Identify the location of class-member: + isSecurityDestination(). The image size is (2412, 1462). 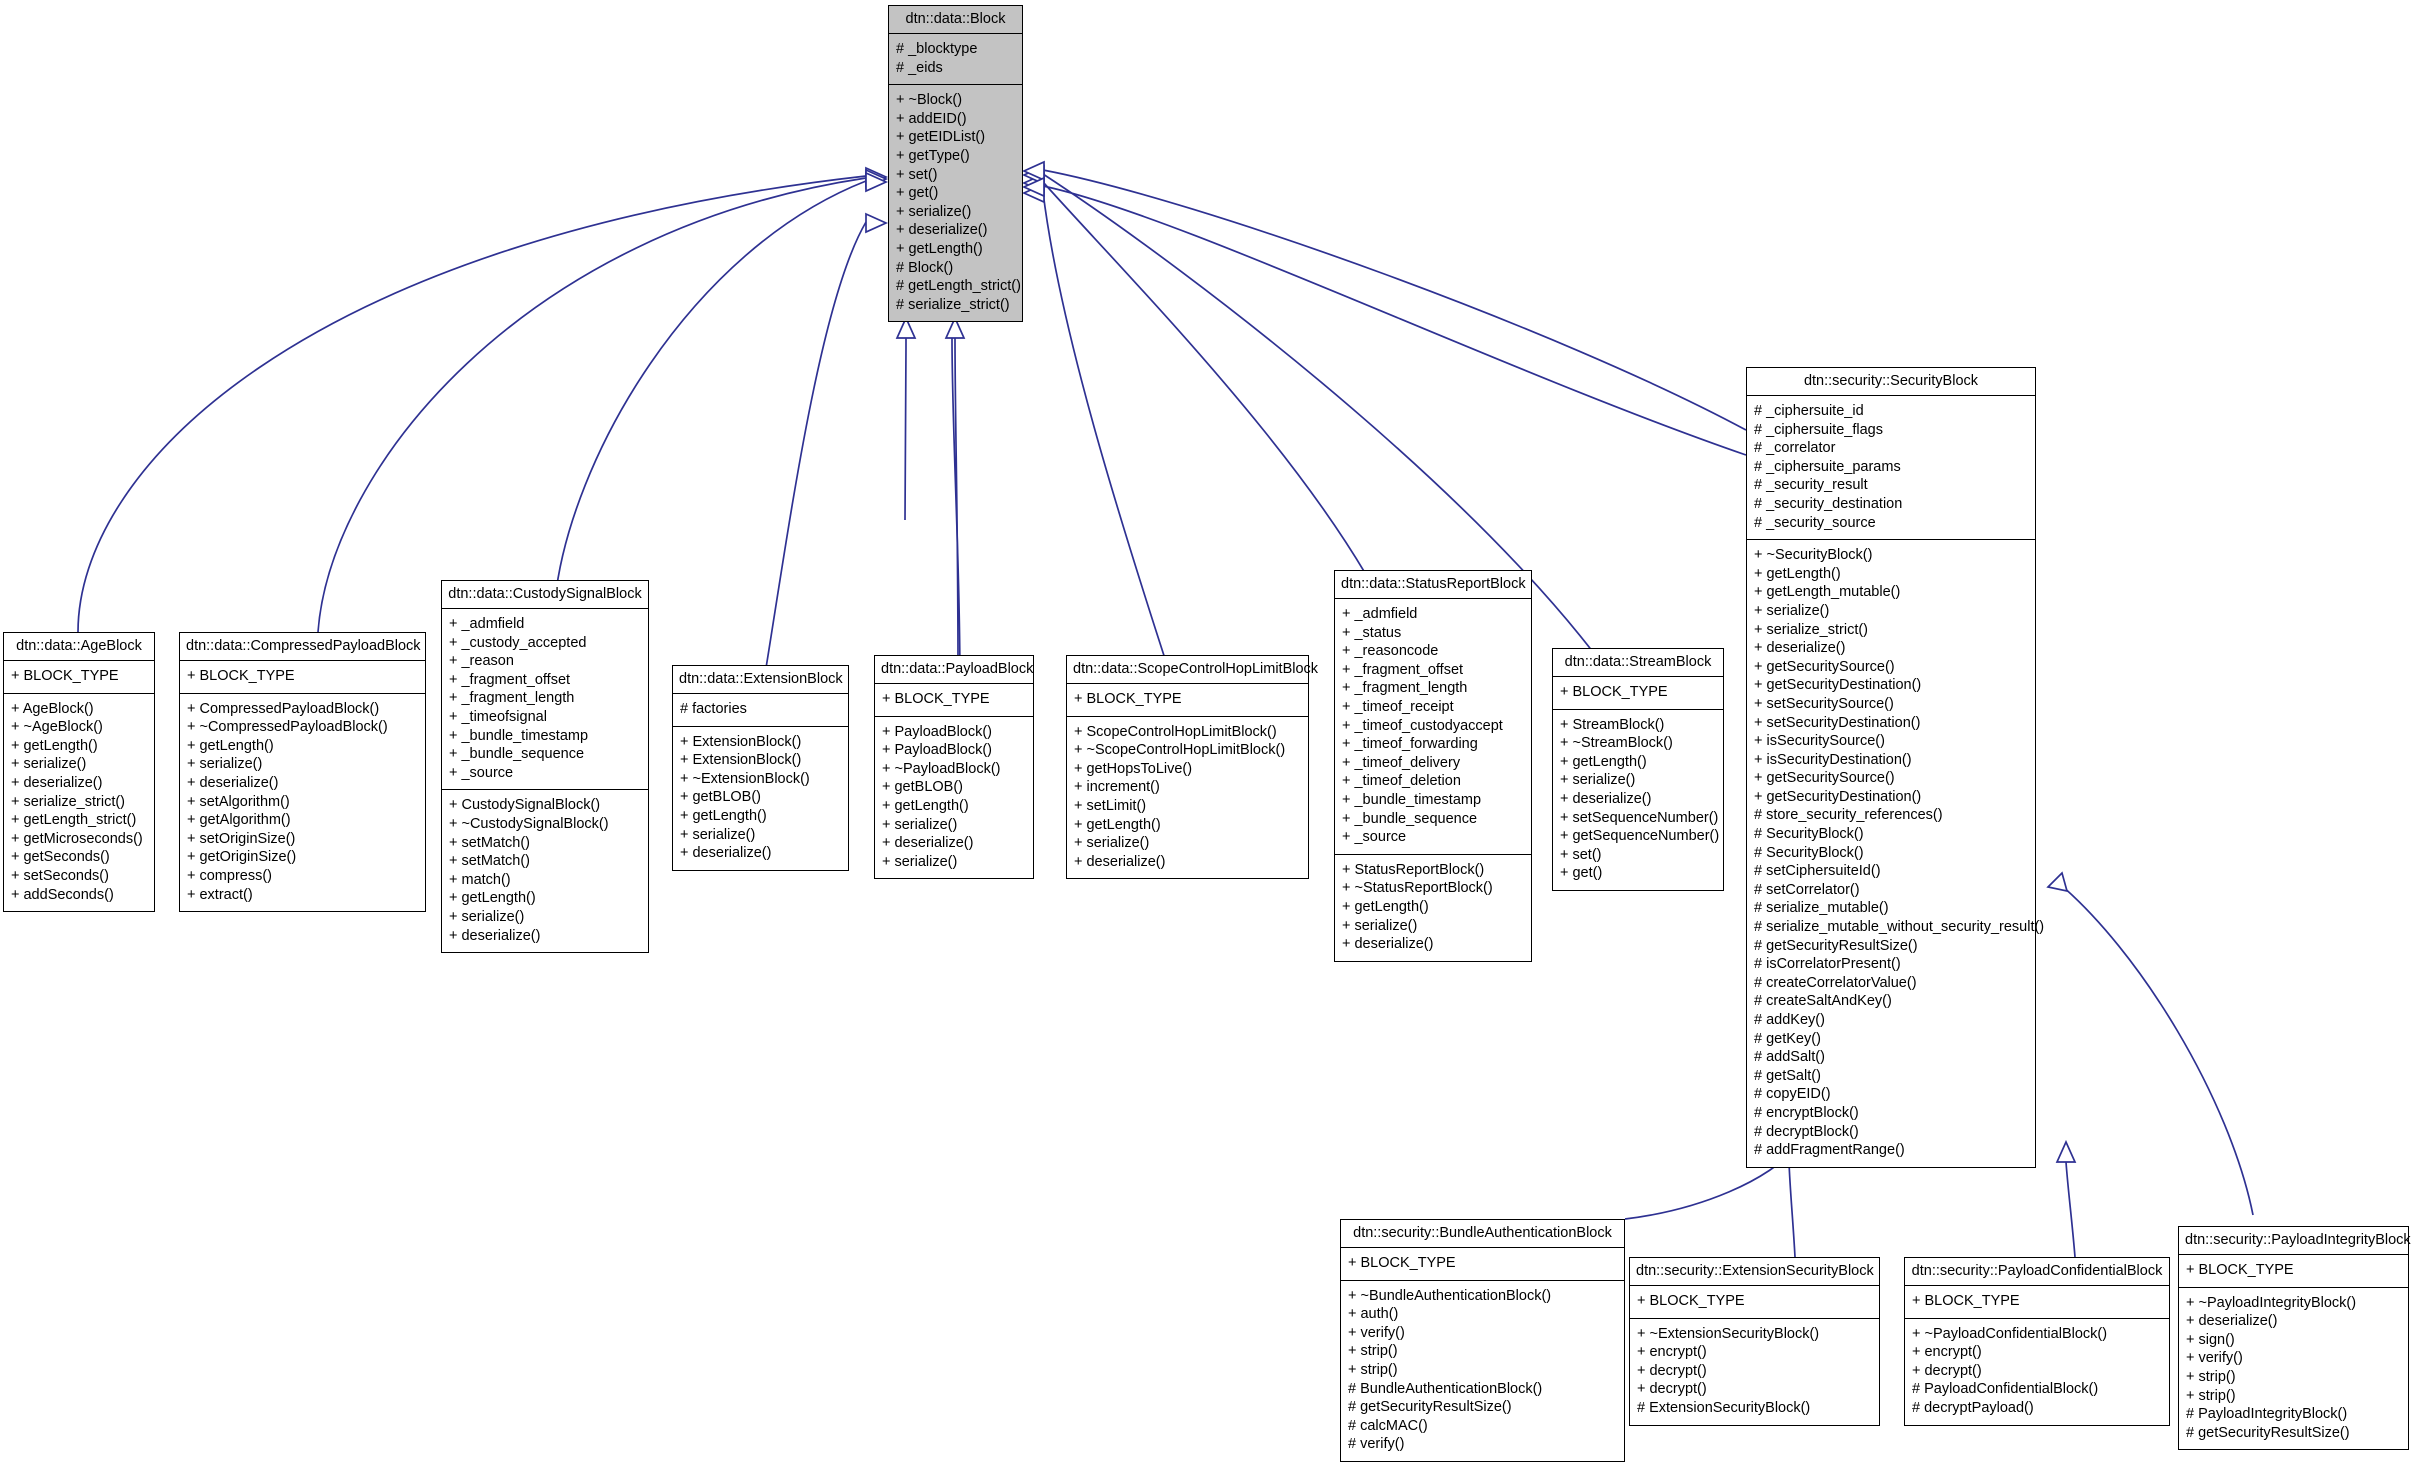
(1833, 759).